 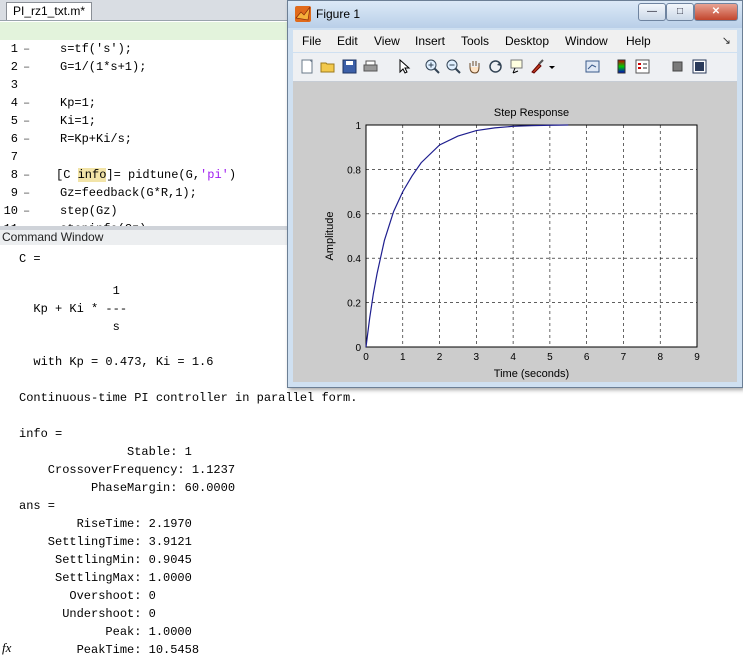 What do you see at coordinates (474, 66) in the screenshot?
I see `pan-icon` at bounding box center [474, 66].